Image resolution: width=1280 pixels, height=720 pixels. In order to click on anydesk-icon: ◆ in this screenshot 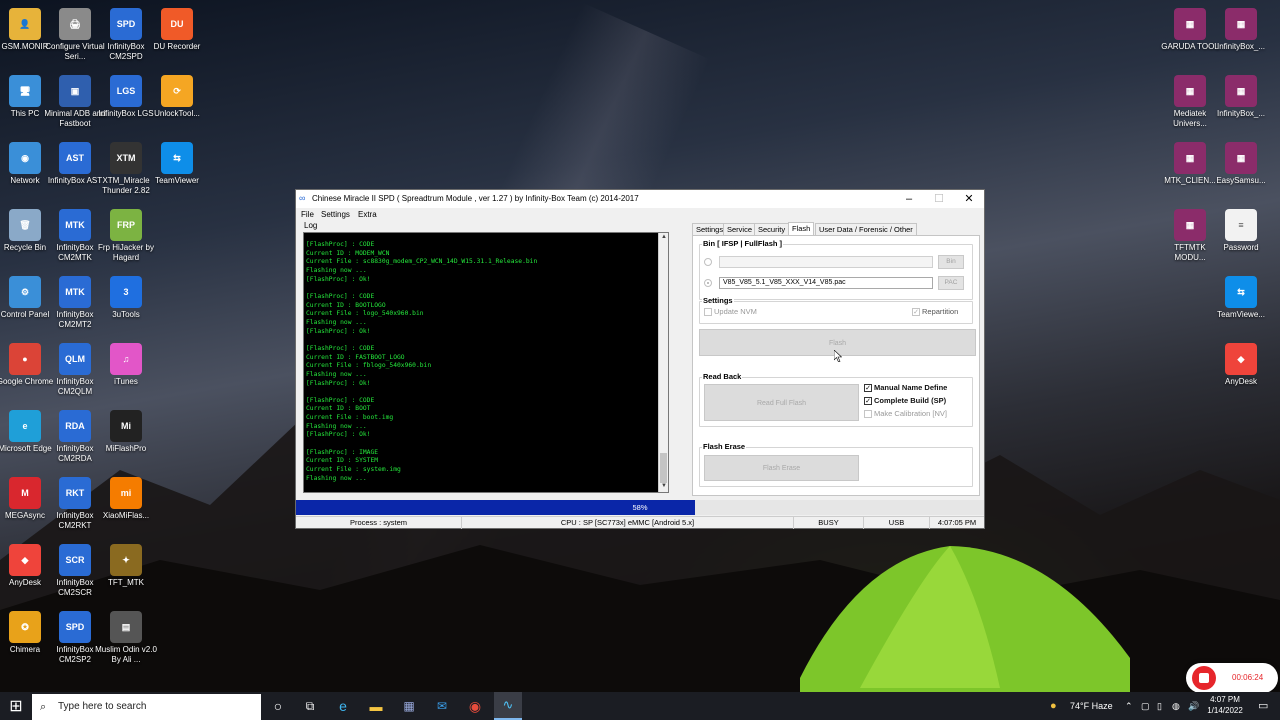, I will do `click(25, 560)`.